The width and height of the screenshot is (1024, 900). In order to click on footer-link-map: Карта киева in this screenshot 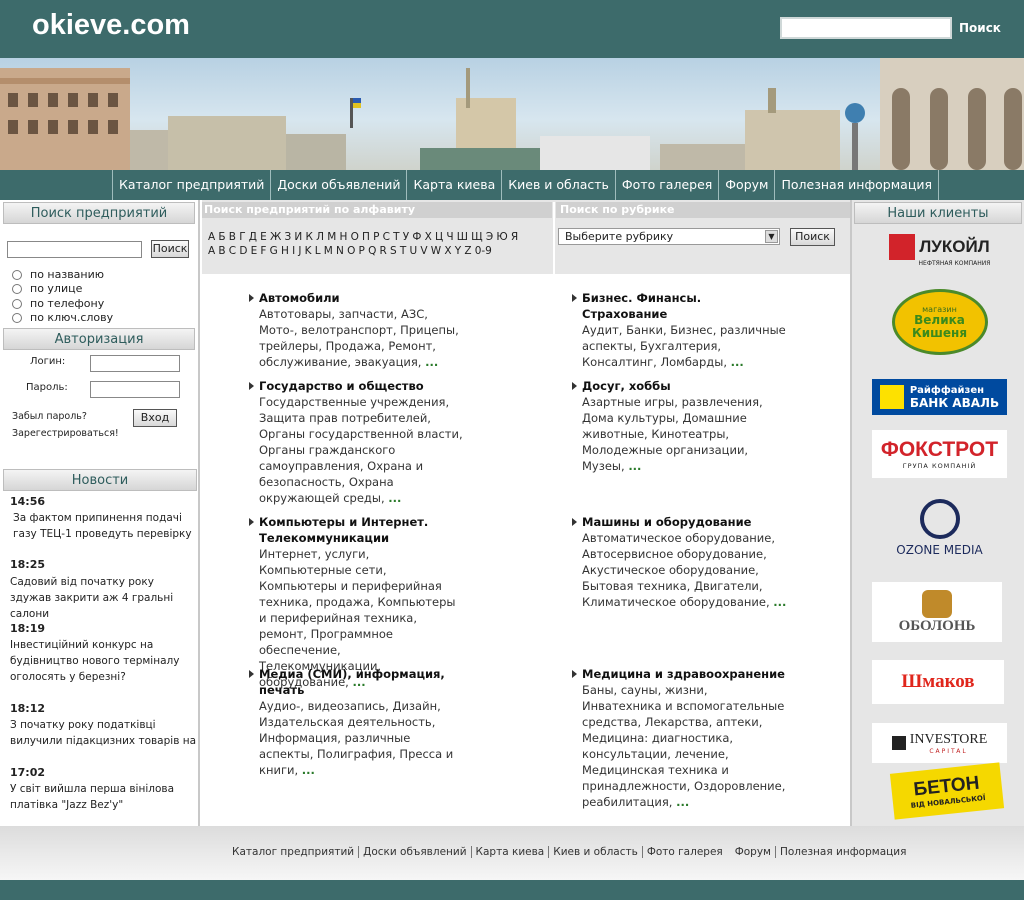, I will do `click(509, 852)`.